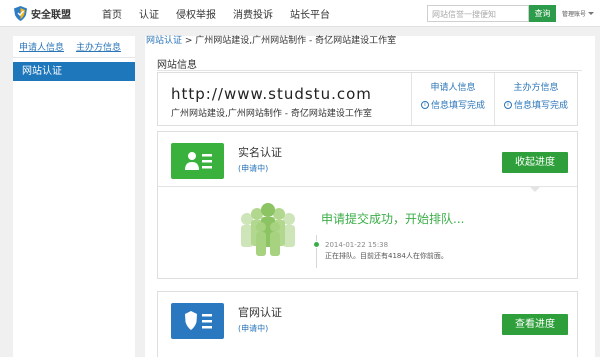 Image resolution: width=600 pixels, height=357 pixels. Describe the element at coordinates (310, 13) in the screenshot. I see `nav-item-webmaster-platform: 站长平台` at that location.